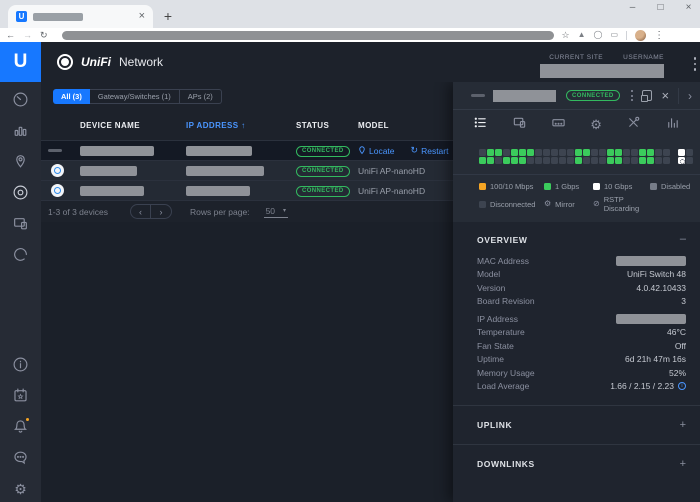 This screenshot has width=700, height=502. Describe the element at coordinates (576, 464) in the screenshot. I see `downlinks-section: DOWNLINKS +` at that location.